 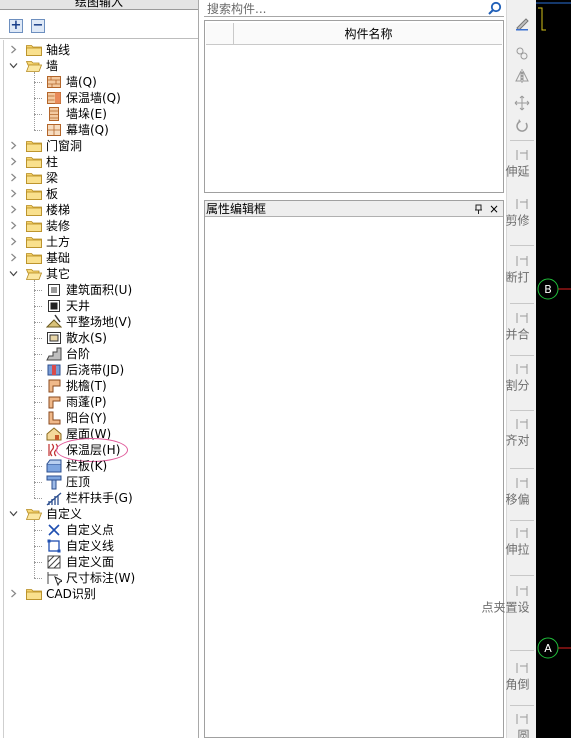 I want to click on carea-icon, so click(x=54, y=562).